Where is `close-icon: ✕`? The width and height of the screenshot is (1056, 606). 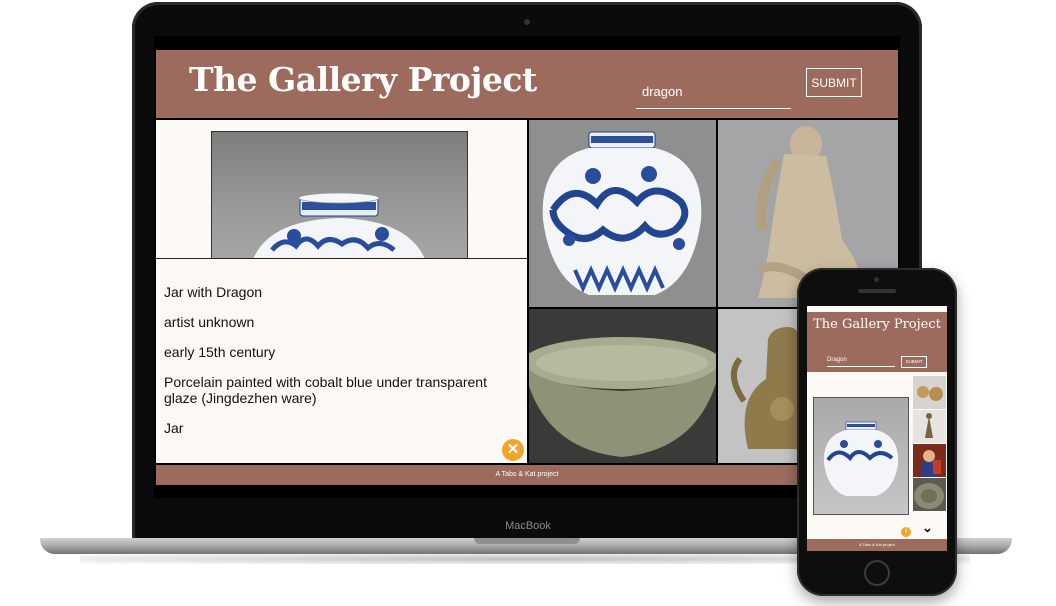 close-icon: ✕ is located at coordinates (513, 450).